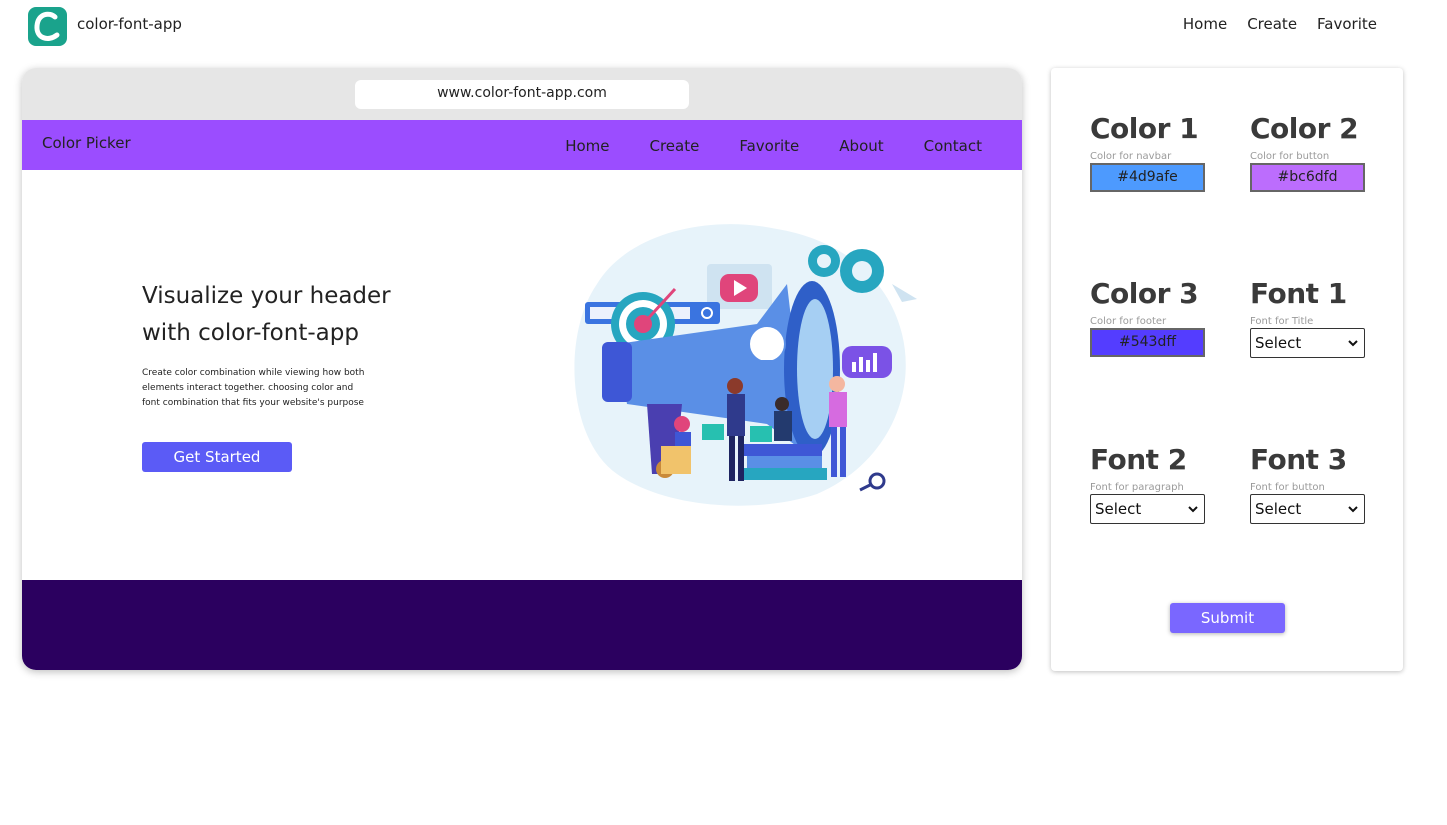  Describe the element at coordinates (674, 146) in the screenshot. I see `preview-link-create: Create` at that location.